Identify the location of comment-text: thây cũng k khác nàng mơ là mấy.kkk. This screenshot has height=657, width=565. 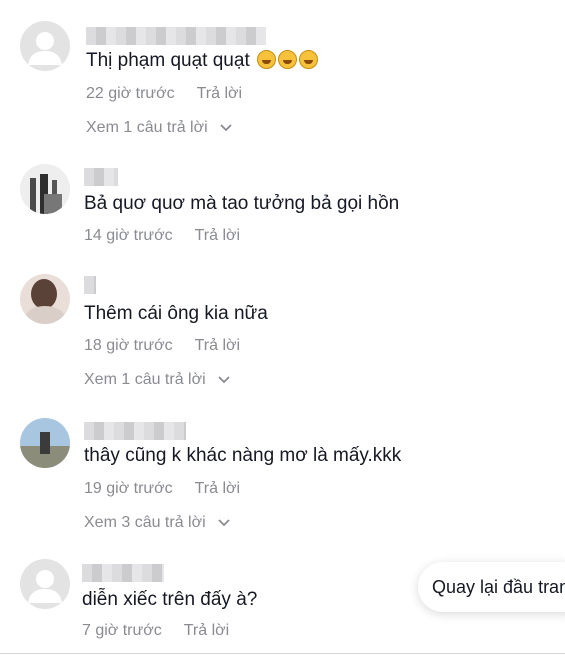
(243, 455).